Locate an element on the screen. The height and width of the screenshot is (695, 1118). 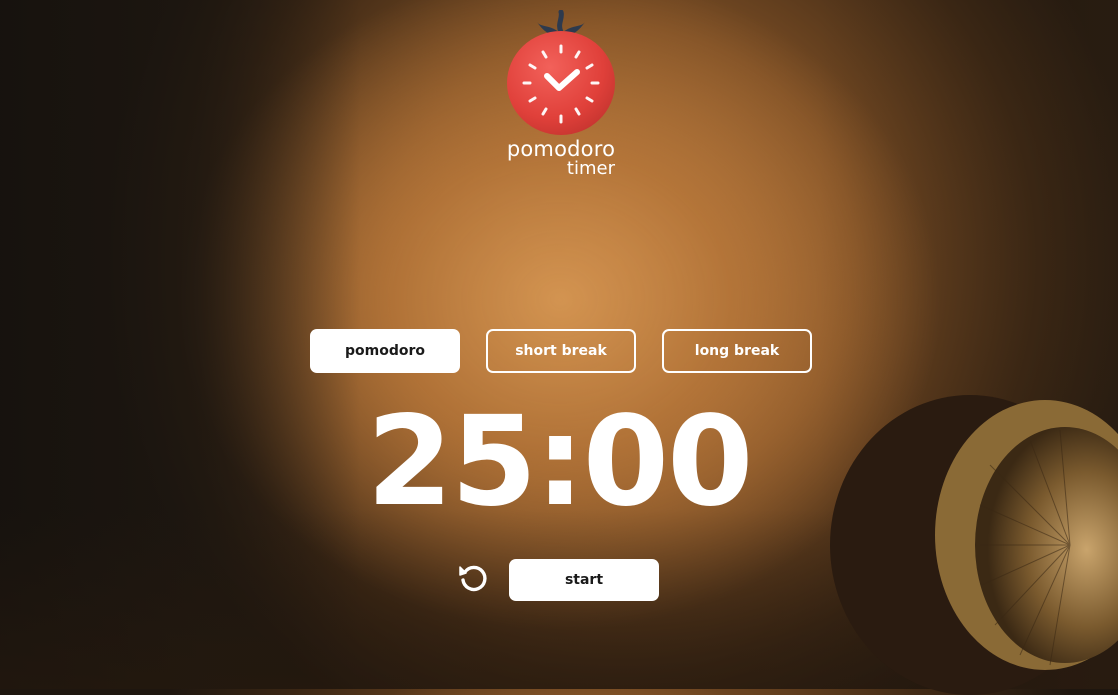
logo-subtitle: timer is located at coordinates (590, 168).